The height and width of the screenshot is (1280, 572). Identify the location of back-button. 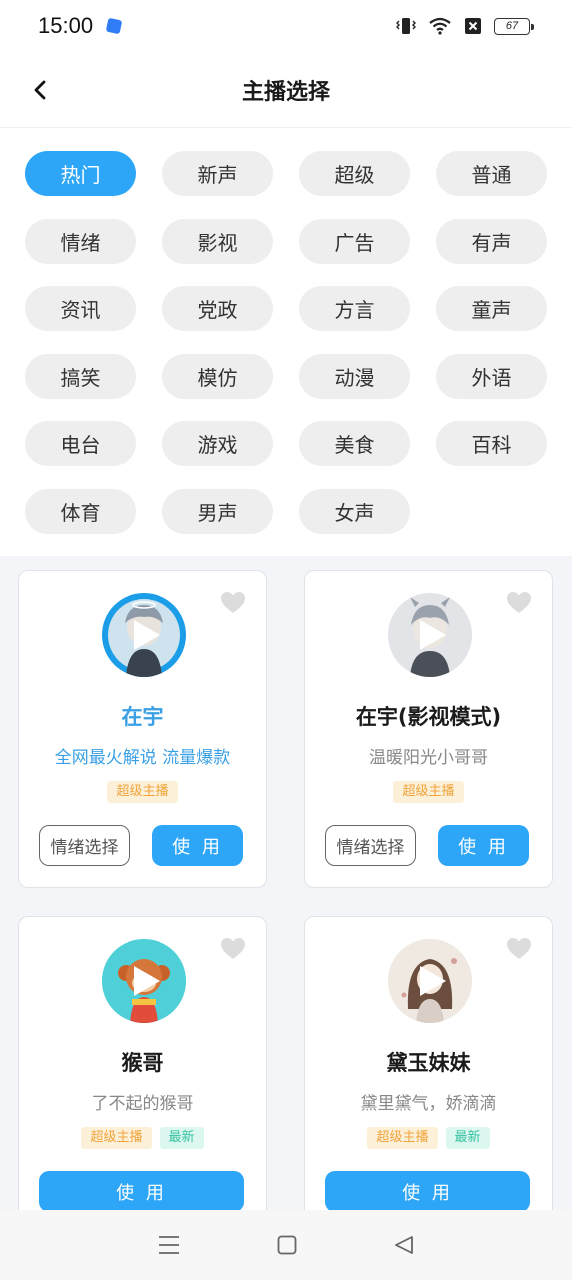
(40, 90).